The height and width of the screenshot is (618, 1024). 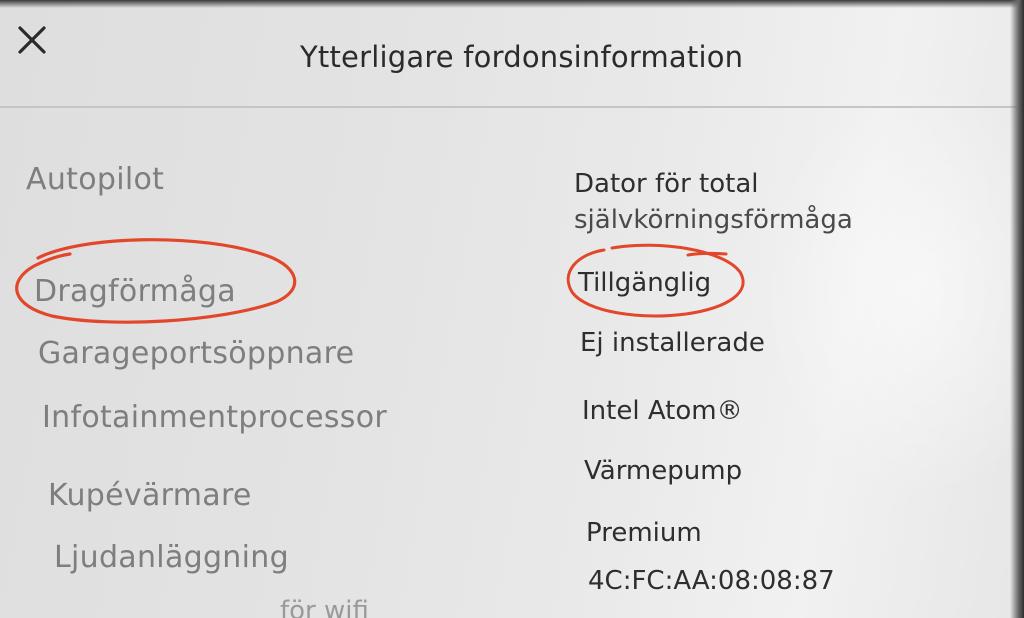 What do you see at coordinates (95, 179) in the screenshot?
I see `label-autopilot: Autopilot` at bounding box center [95, 179].